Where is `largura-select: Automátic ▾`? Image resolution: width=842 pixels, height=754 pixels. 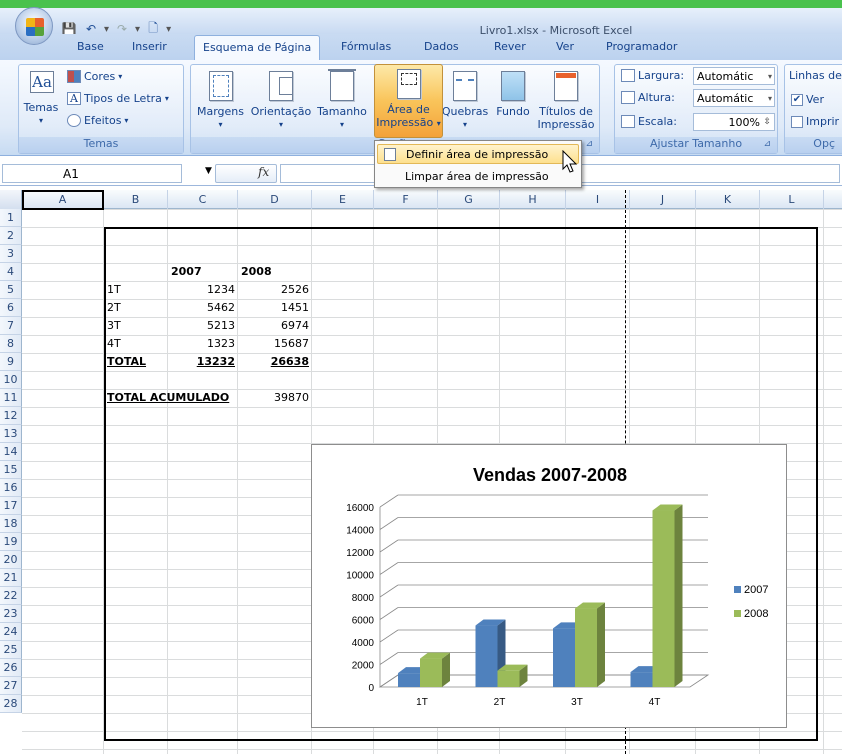 largura-select: Automátic ▾ is located at coordinates (734, 76).